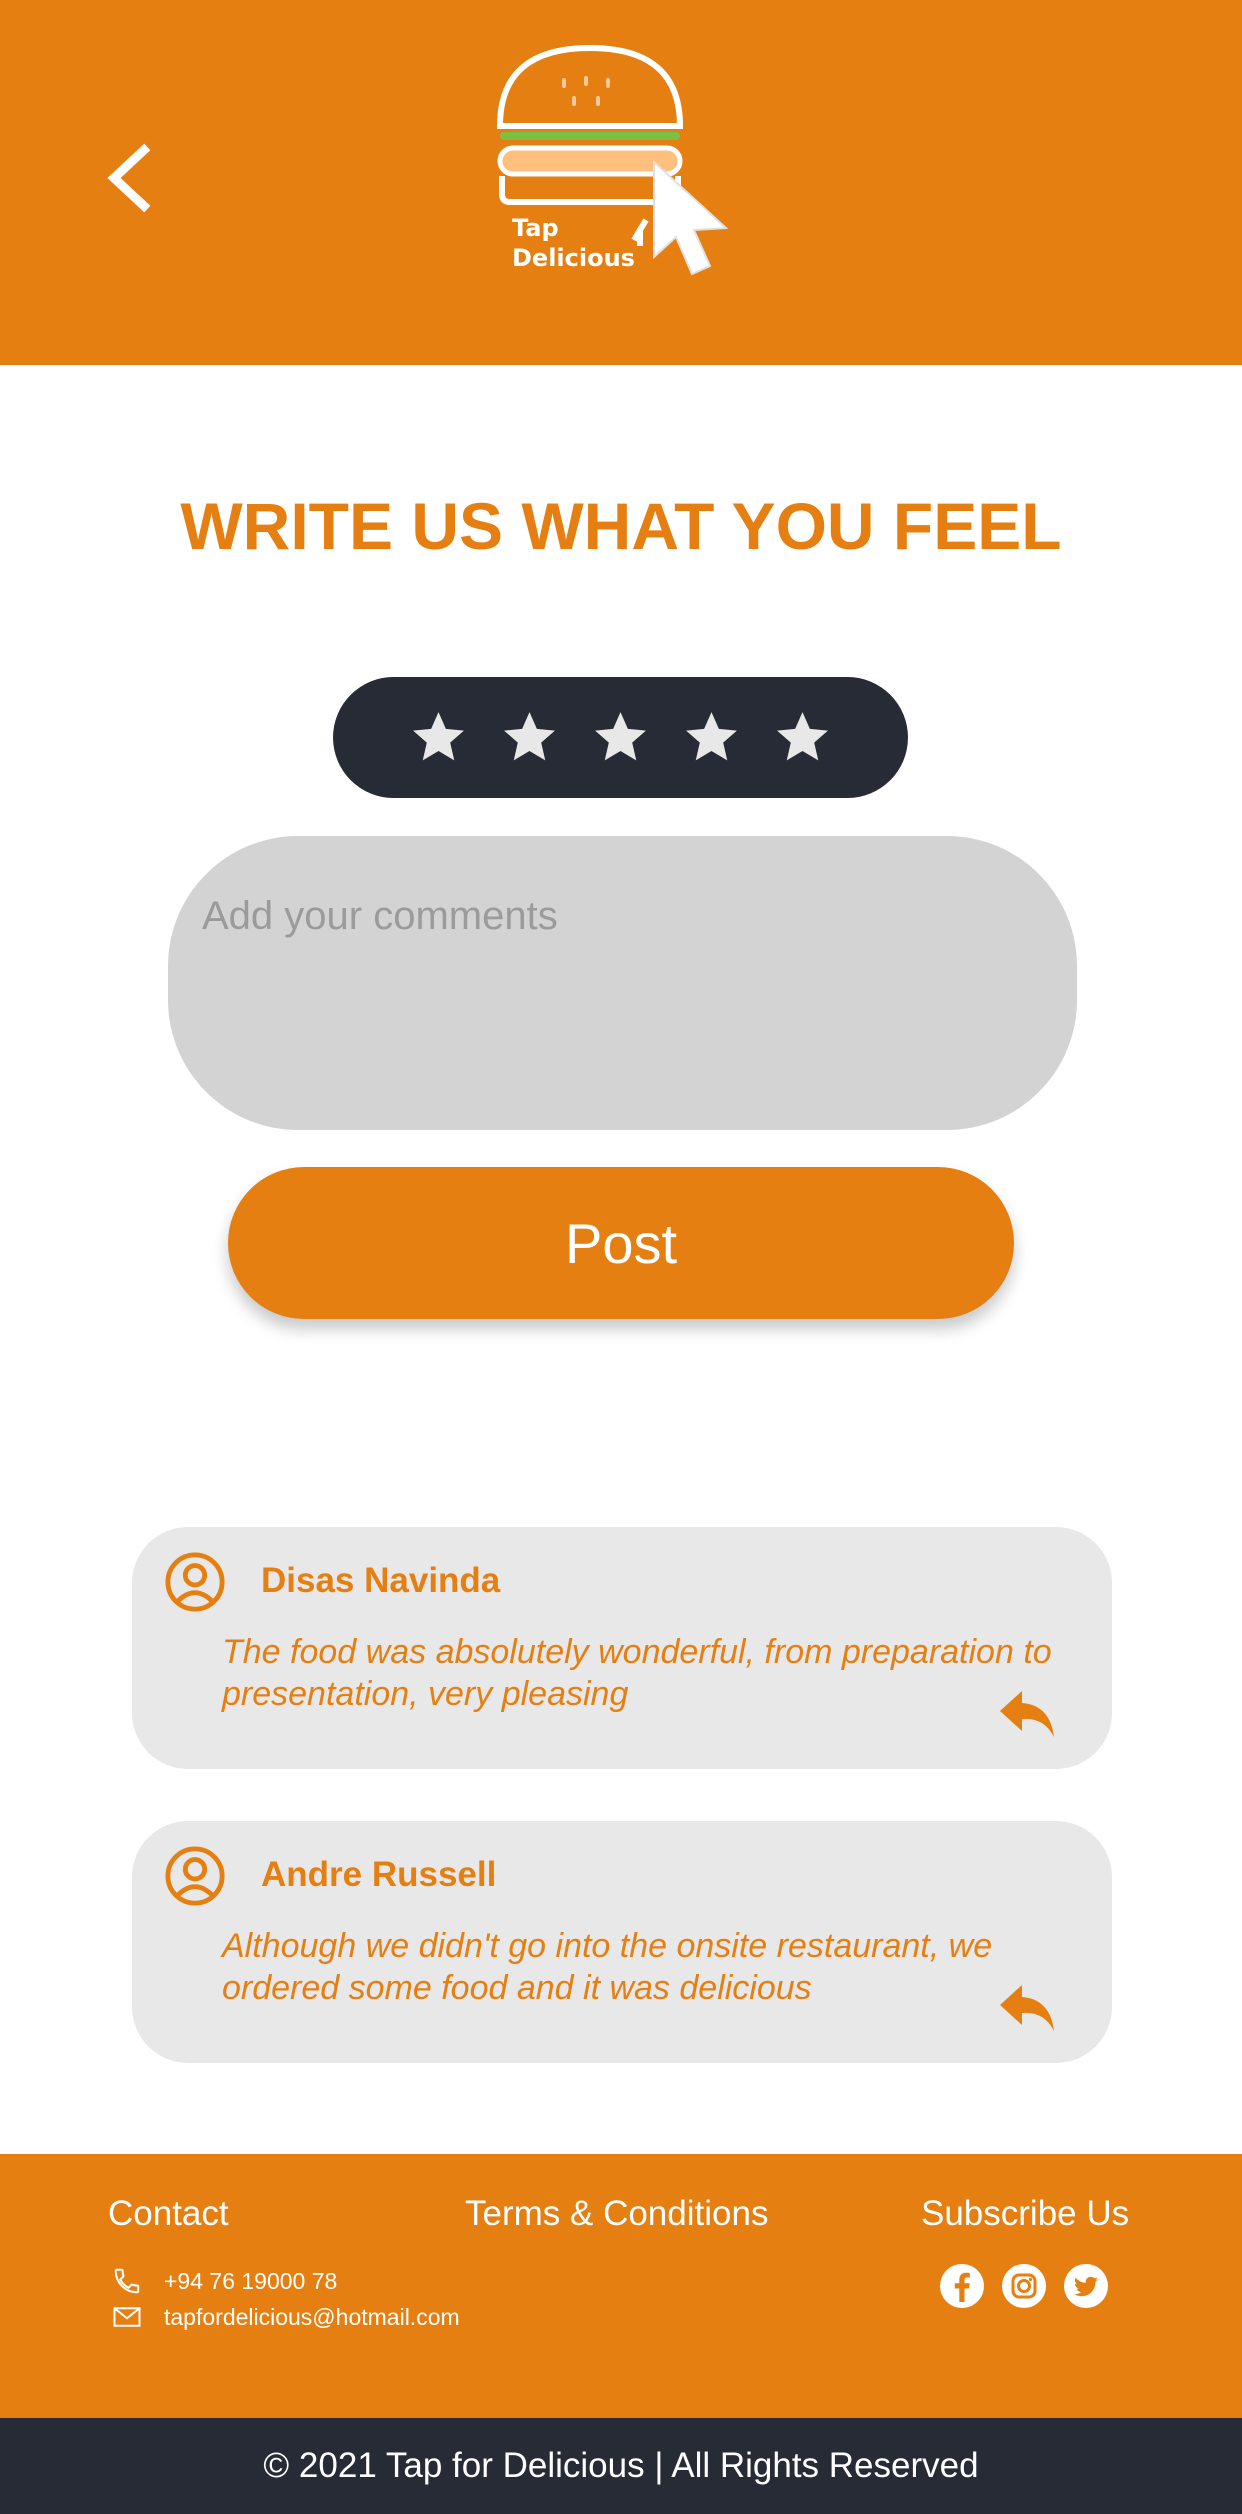  I want to click on star-rating, so click(620, 737).